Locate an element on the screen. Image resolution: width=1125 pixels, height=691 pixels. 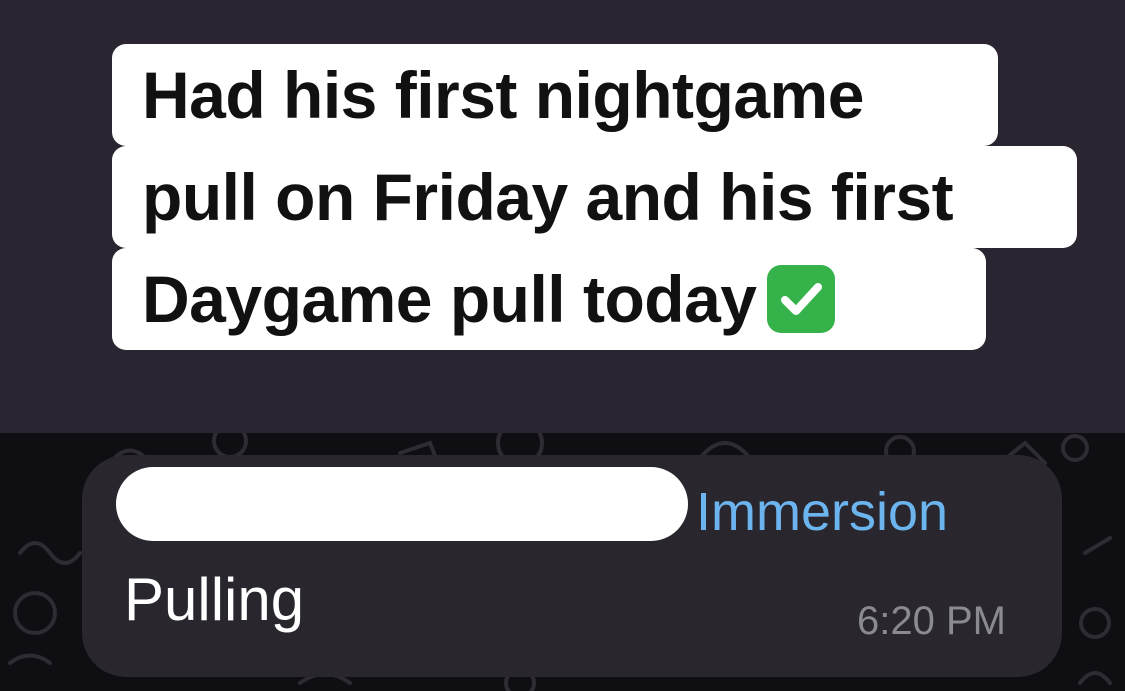
caption-line-3: Daygame pull today is located at coordinates (549, 299).